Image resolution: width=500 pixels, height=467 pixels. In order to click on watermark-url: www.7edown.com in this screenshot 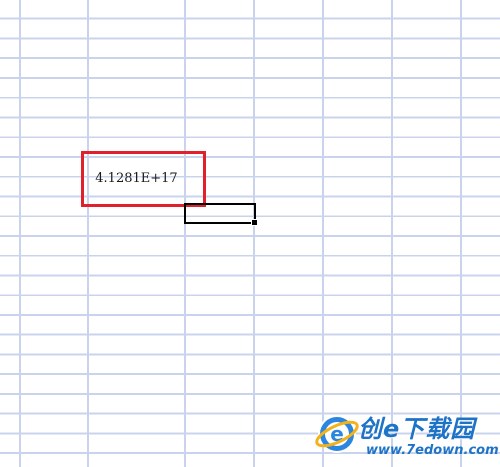, I will do `click(432, 450)`.